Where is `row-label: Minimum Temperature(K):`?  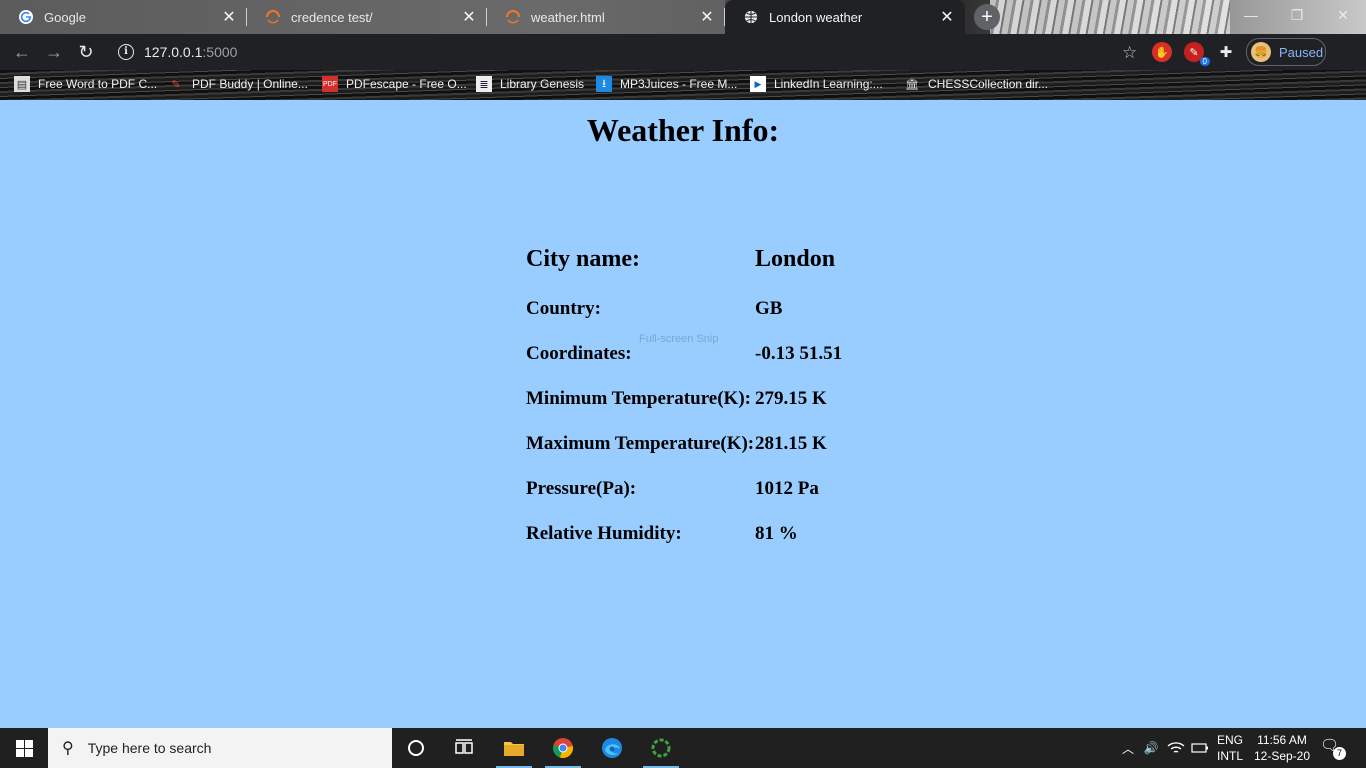 row-label: Minimum Temperature(K): is located at coordinates (638, 398).